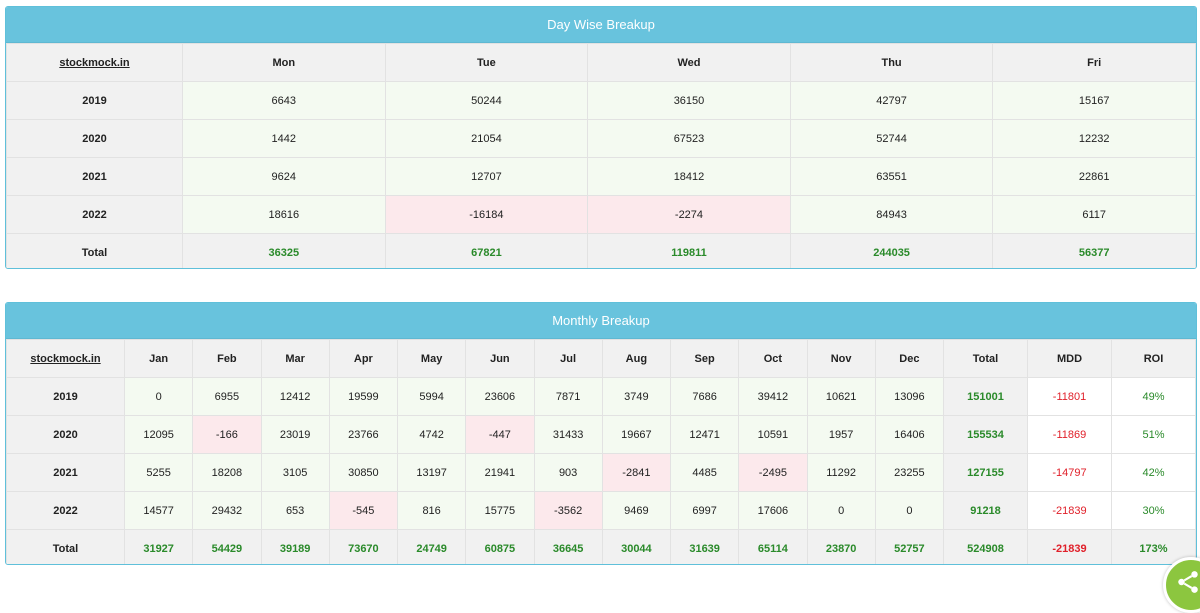  What do you see at coordinates (295, 546) in the screenshot?
I see `total-cell: 39189` at bounding box center [295, 546].